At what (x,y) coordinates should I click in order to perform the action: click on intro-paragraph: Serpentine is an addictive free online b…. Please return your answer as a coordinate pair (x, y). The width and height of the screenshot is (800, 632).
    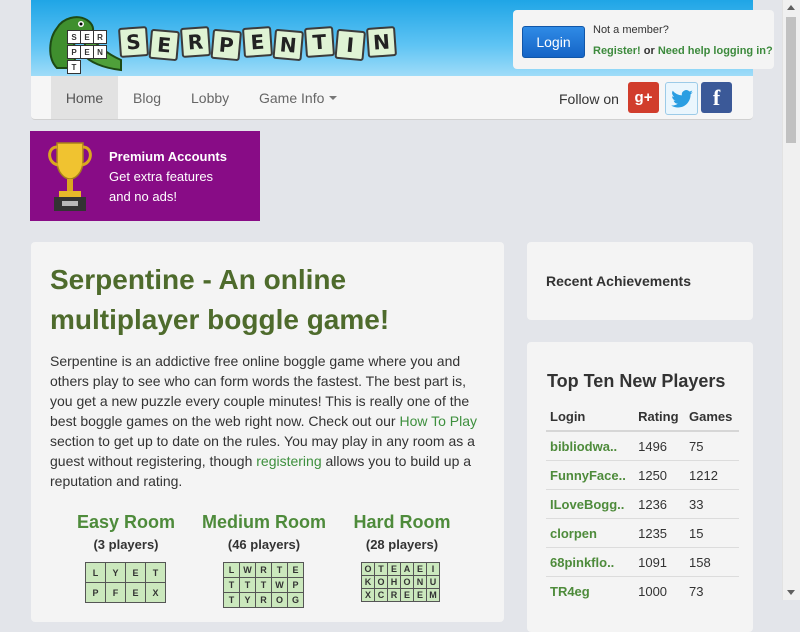
    Looking at the image, I should click on (270, 421).